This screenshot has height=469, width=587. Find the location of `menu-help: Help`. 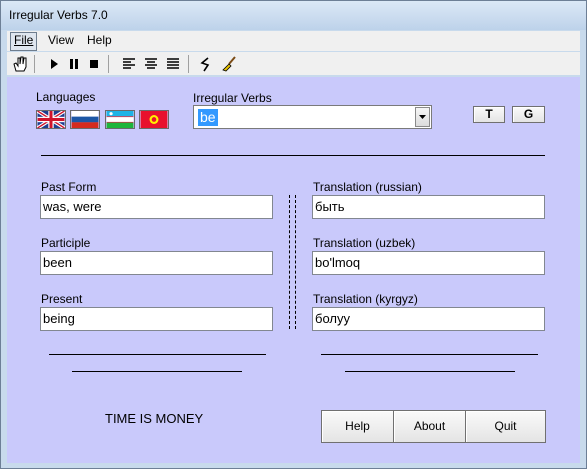

menu-help: Help is located at coordinates (99, 40).